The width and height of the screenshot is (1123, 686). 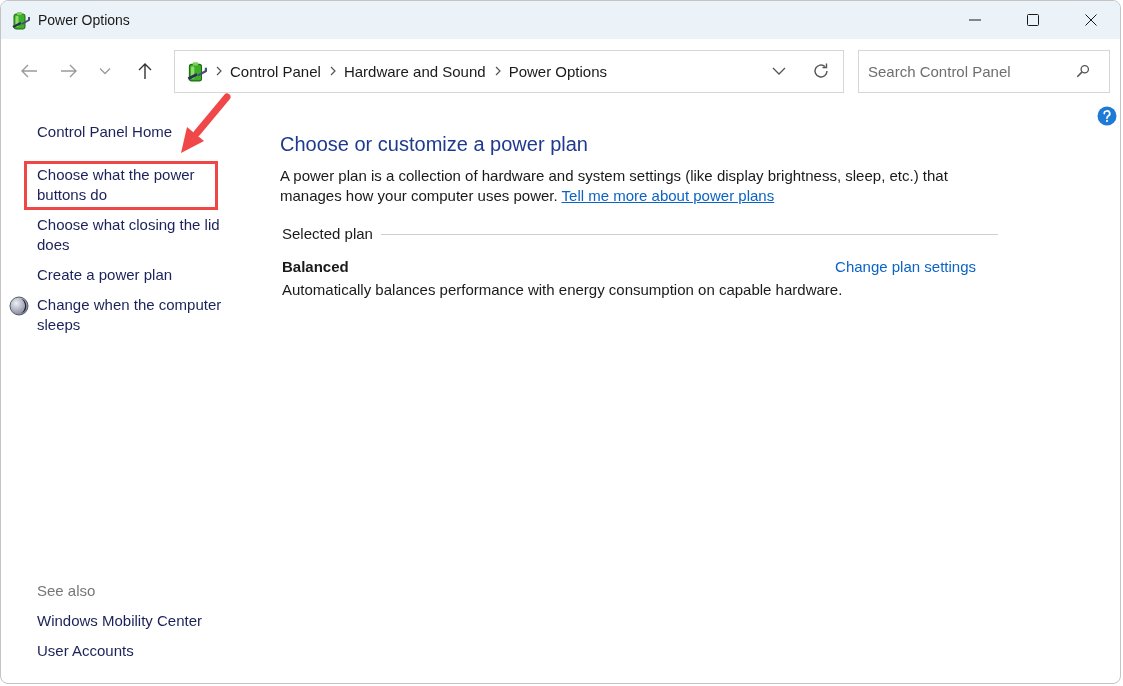 I want to click on breadcrumb: Power Options, so click(x=558, y=71).